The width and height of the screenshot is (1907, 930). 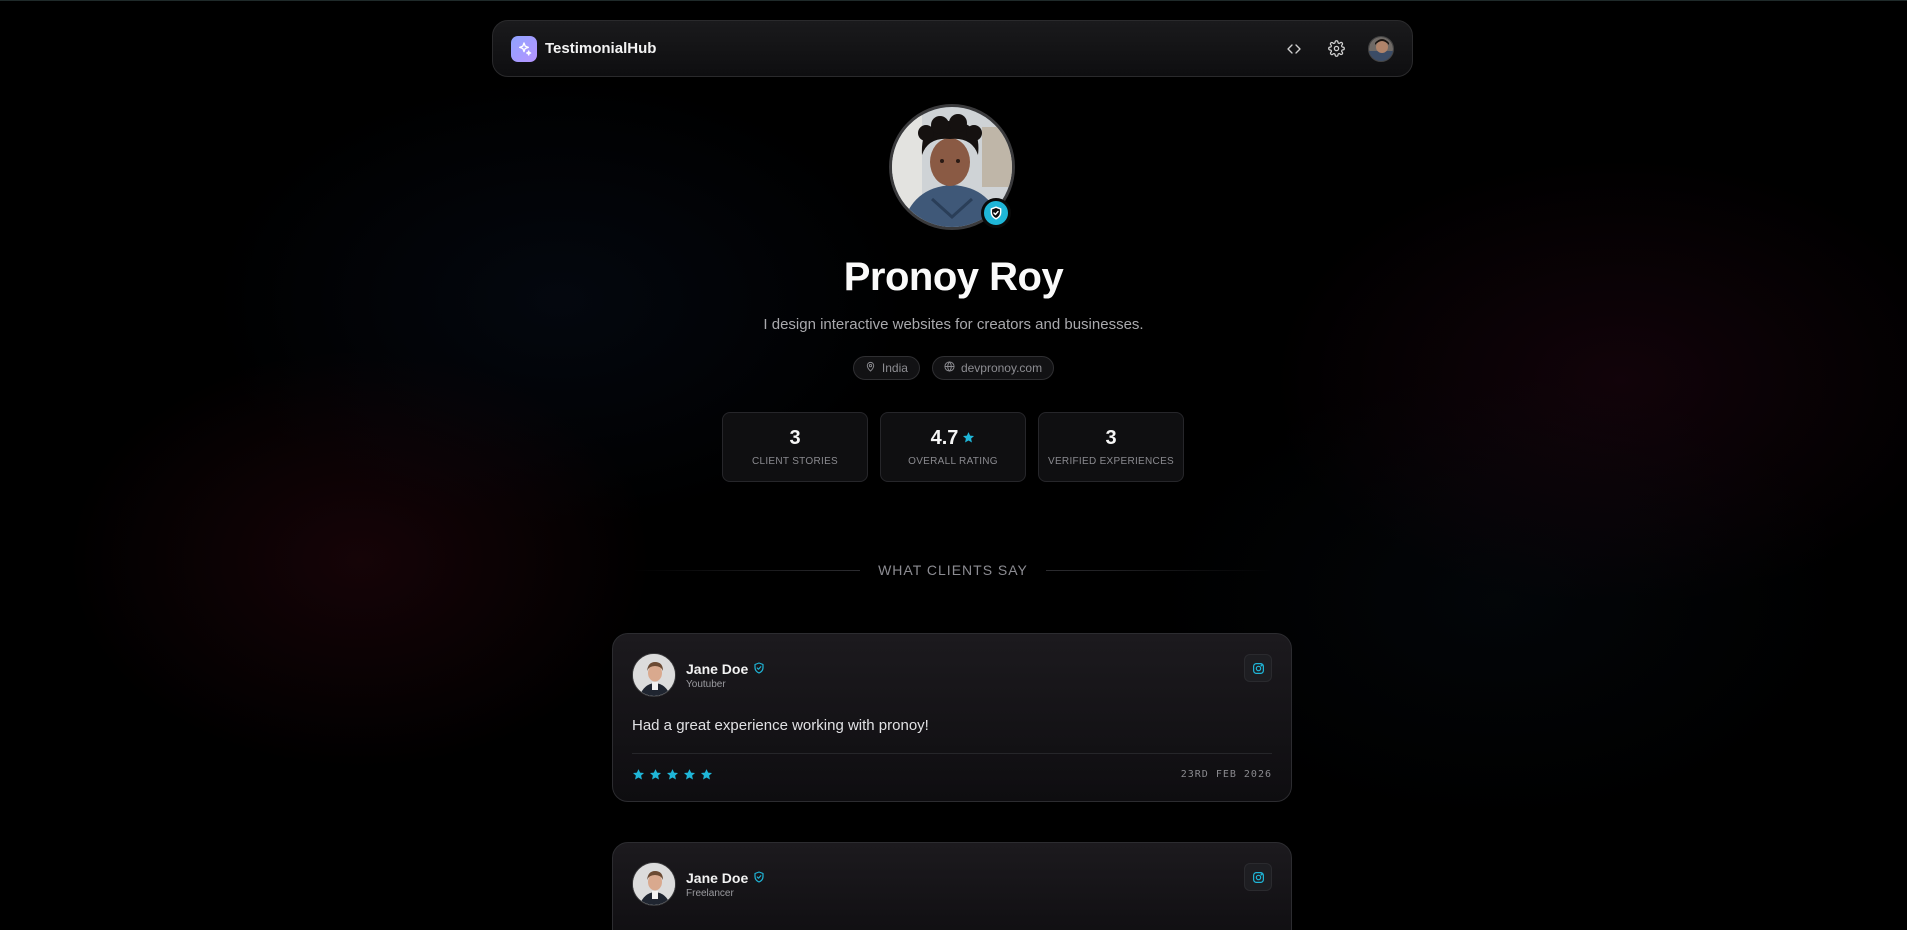 What do you see at coordinates (953, 0) in the screenshot?
I see `top-border` at bounding box center [953, 0].